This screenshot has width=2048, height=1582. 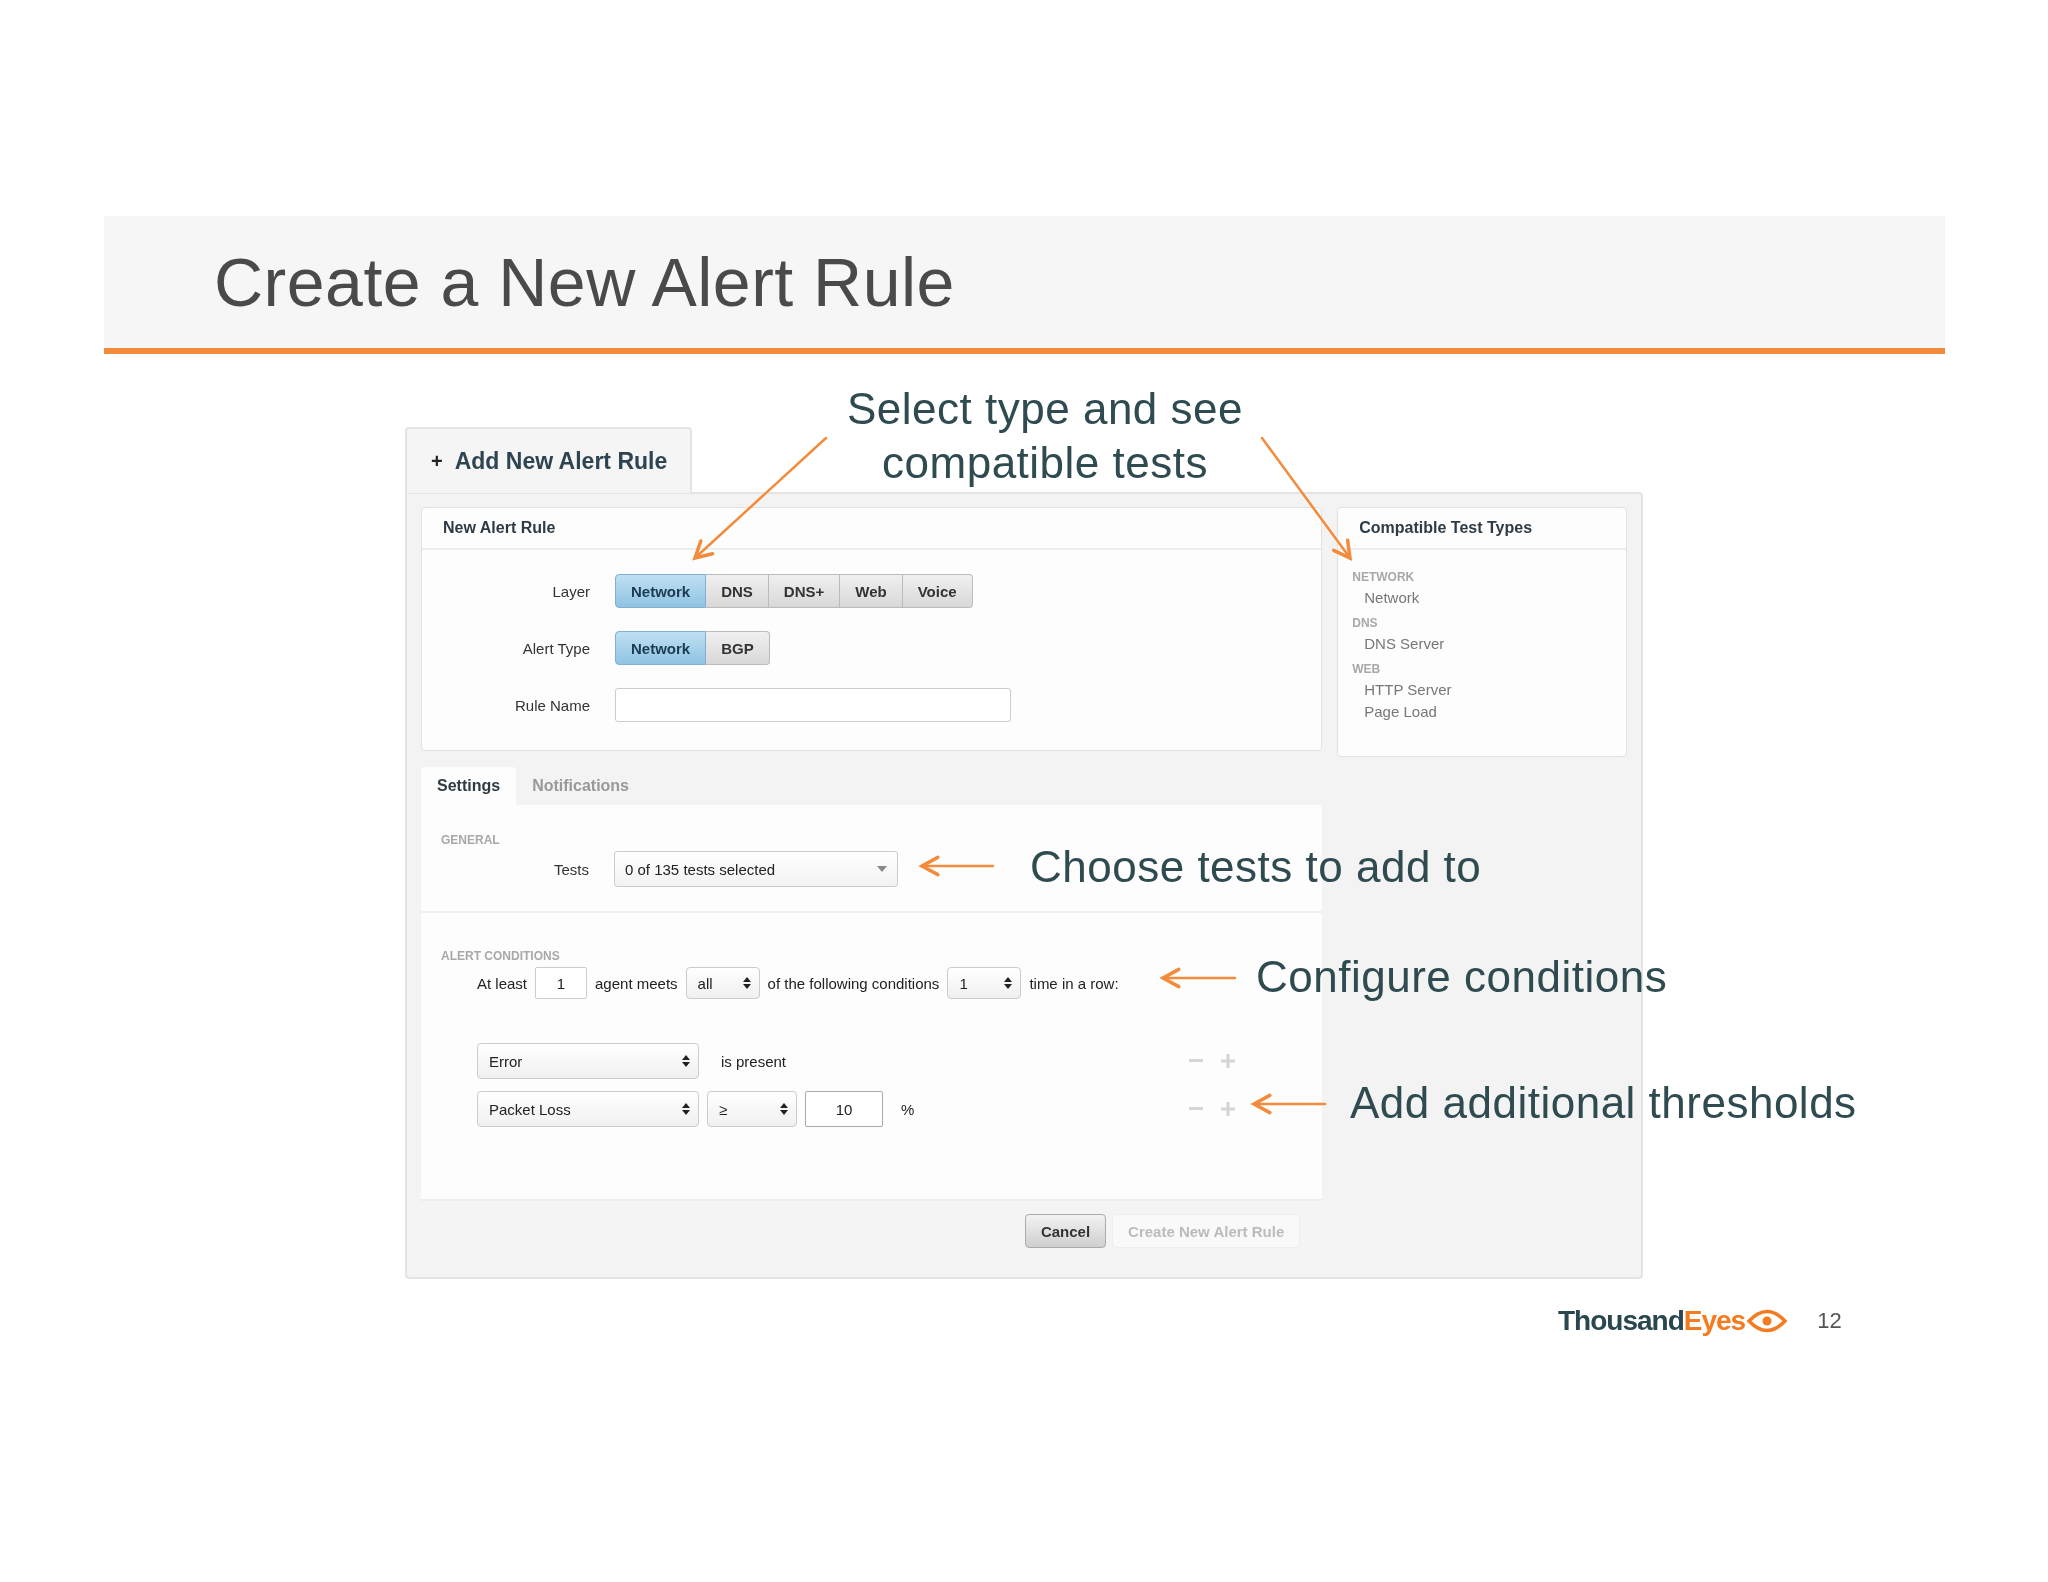 I want to click on select-field: Packet Loss, so click(x=588, y=1109).